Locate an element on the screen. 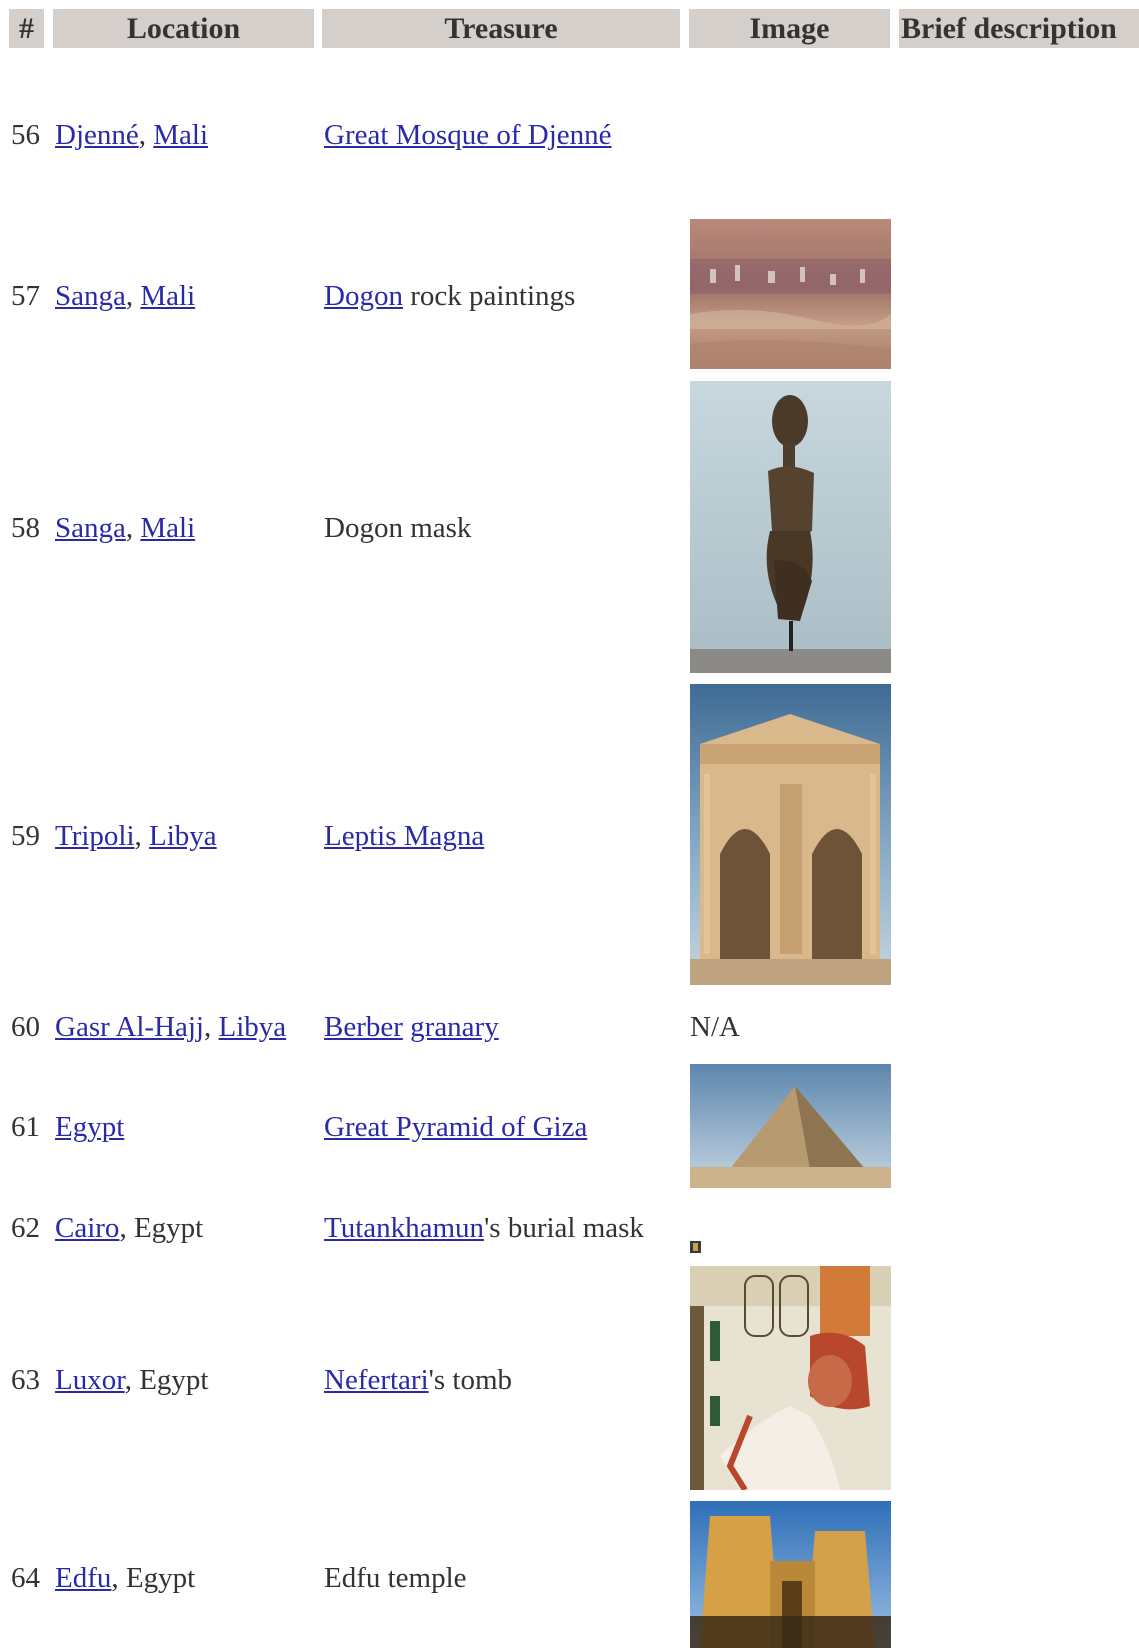 This screenshot has height=1648, width=1139. treasure-cell: Berber granary is located at coordinates (411, 1027).